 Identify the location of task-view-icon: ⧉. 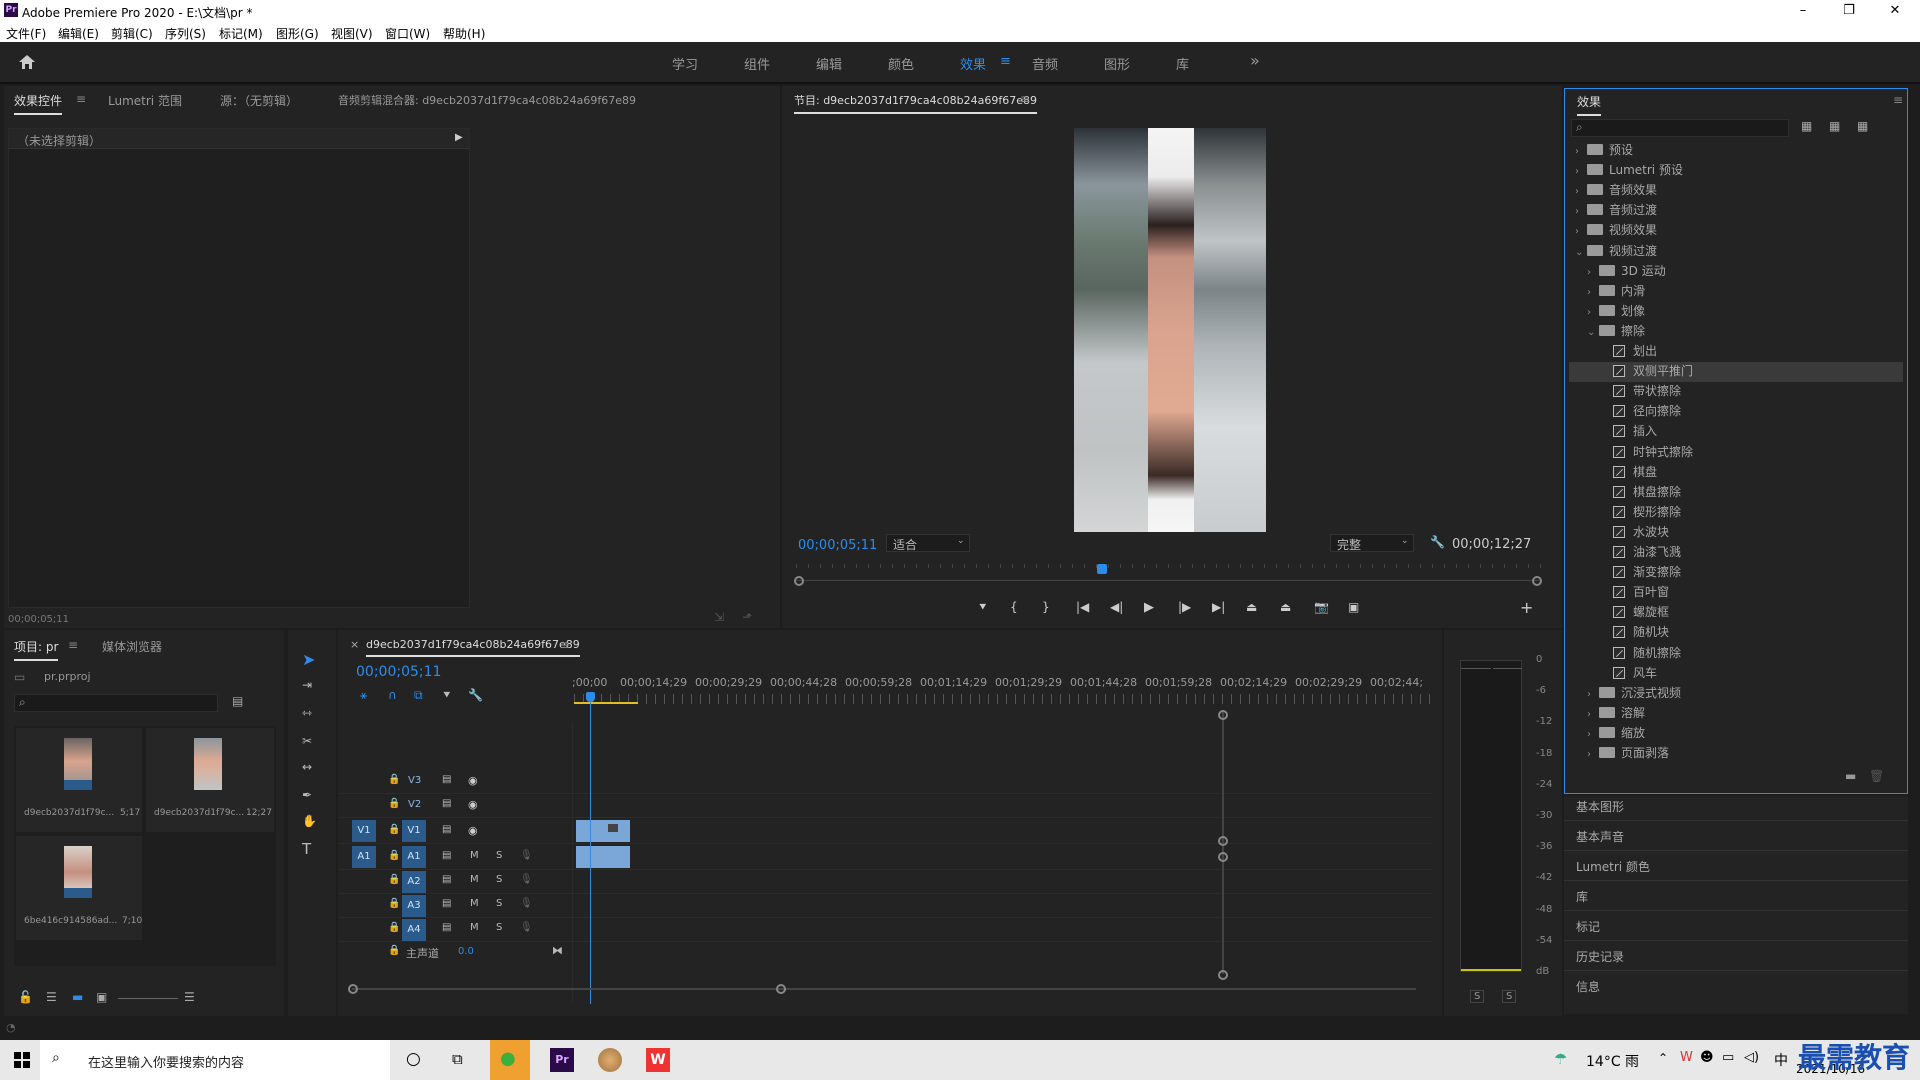
(457, 1059).